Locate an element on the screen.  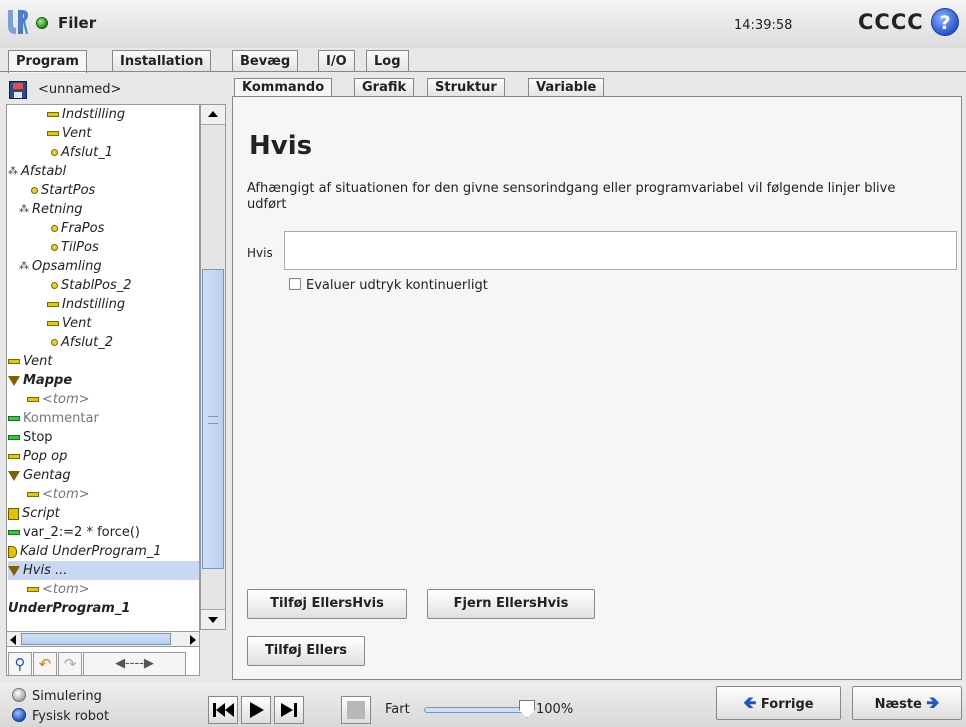
tab-structure: Struktur is located at coordinates (466, 88).